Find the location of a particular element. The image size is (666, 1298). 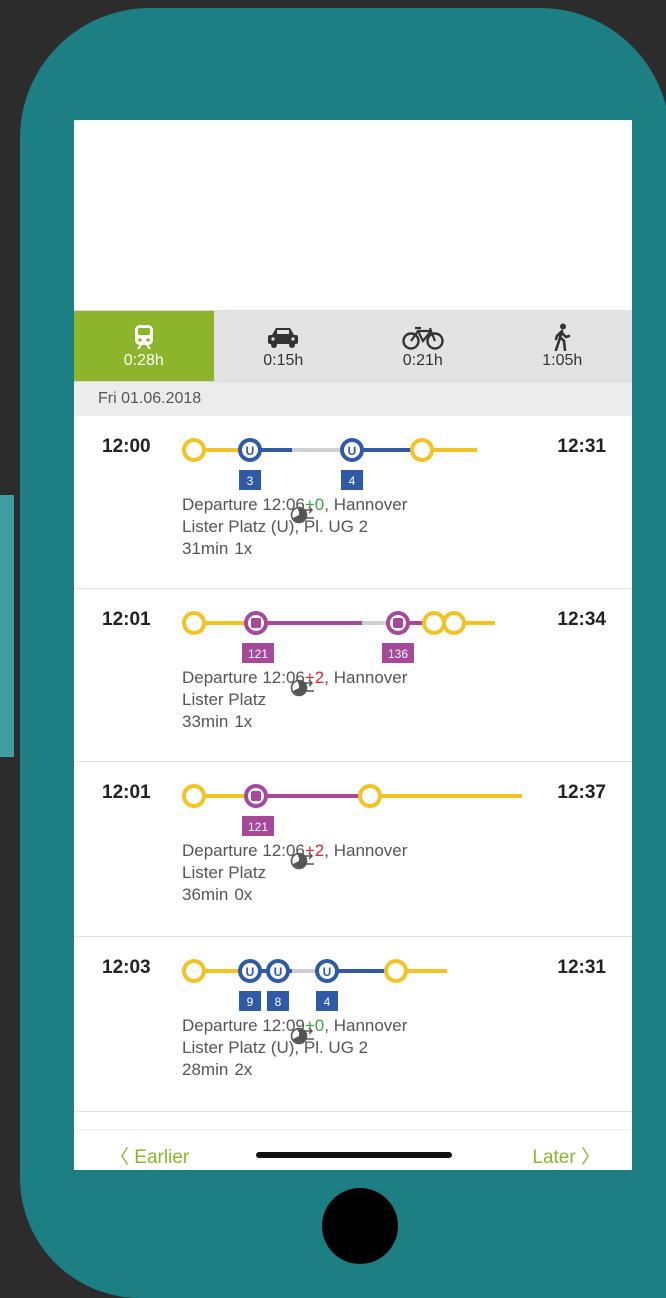

line-badge: 136 is located at coordinates (398, 654).